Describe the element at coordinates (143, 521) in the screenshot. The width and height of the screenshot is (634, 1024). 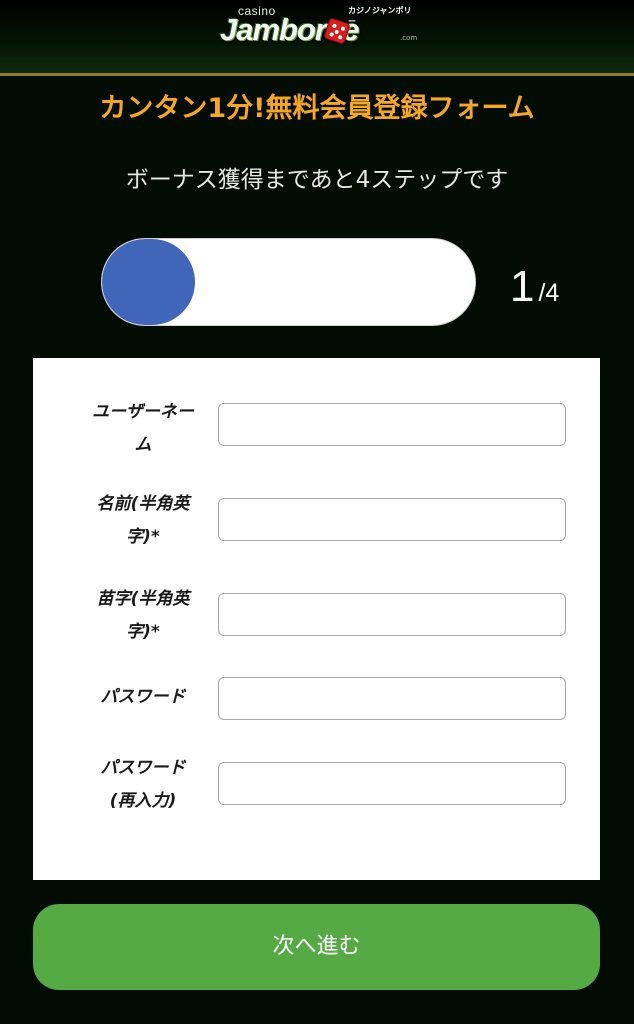
I see `first-name-label: 名前(半角英 字)*` at that location.